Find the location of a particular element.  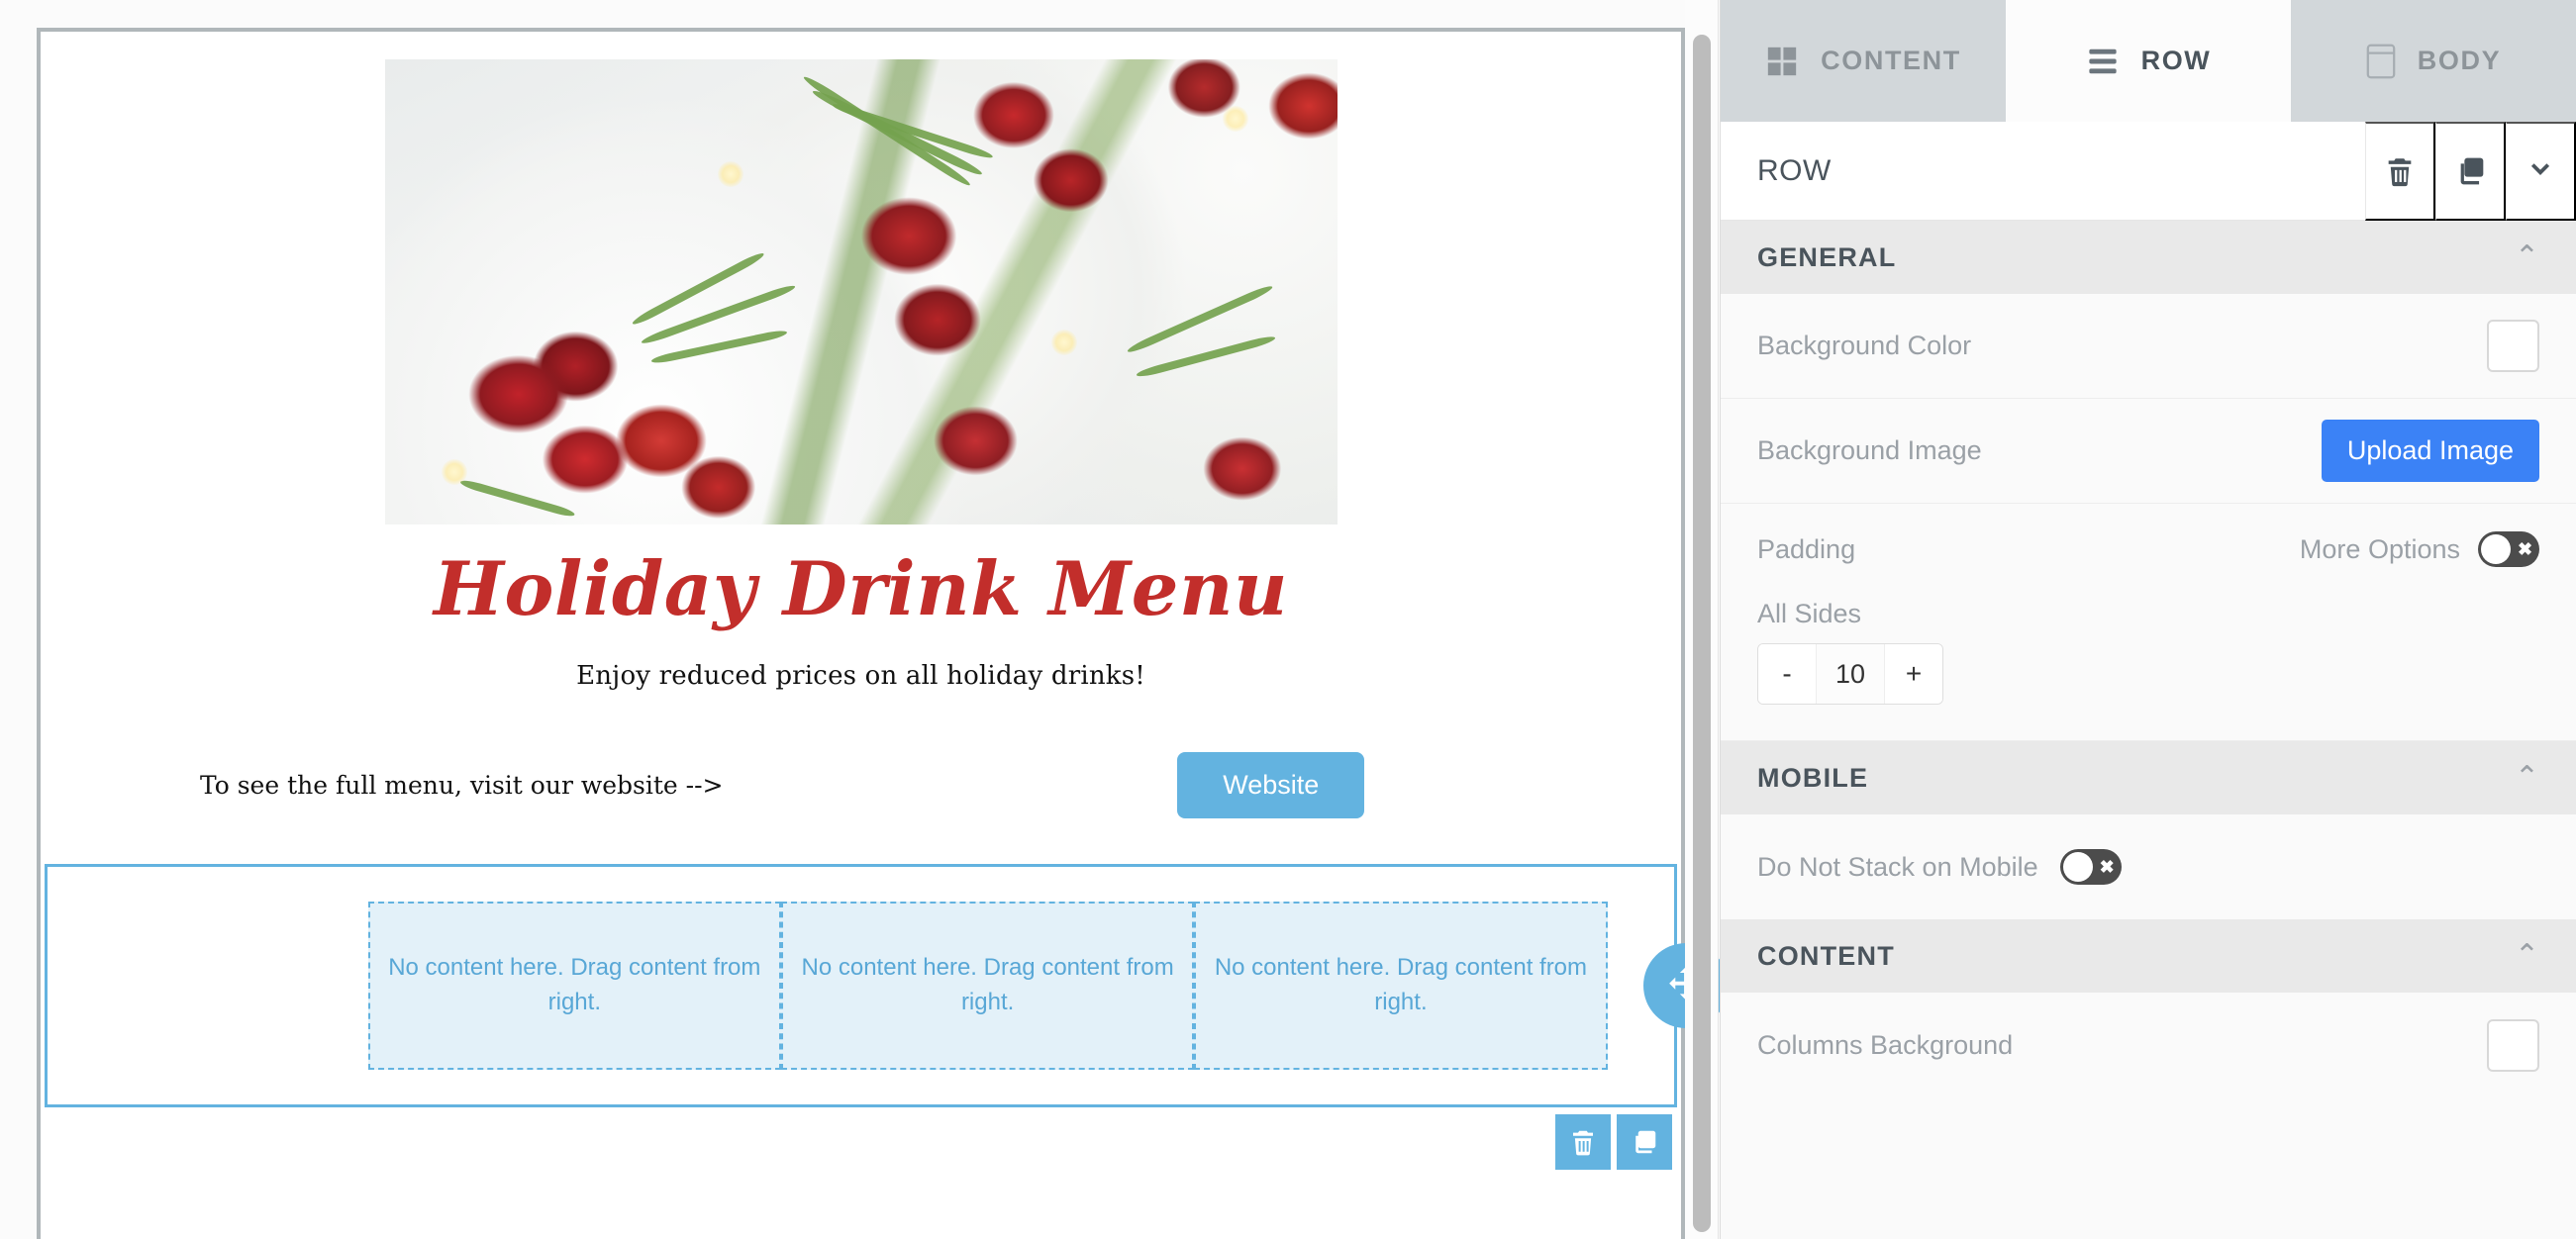

website-button: Website is located at coordinates (1271, 785).